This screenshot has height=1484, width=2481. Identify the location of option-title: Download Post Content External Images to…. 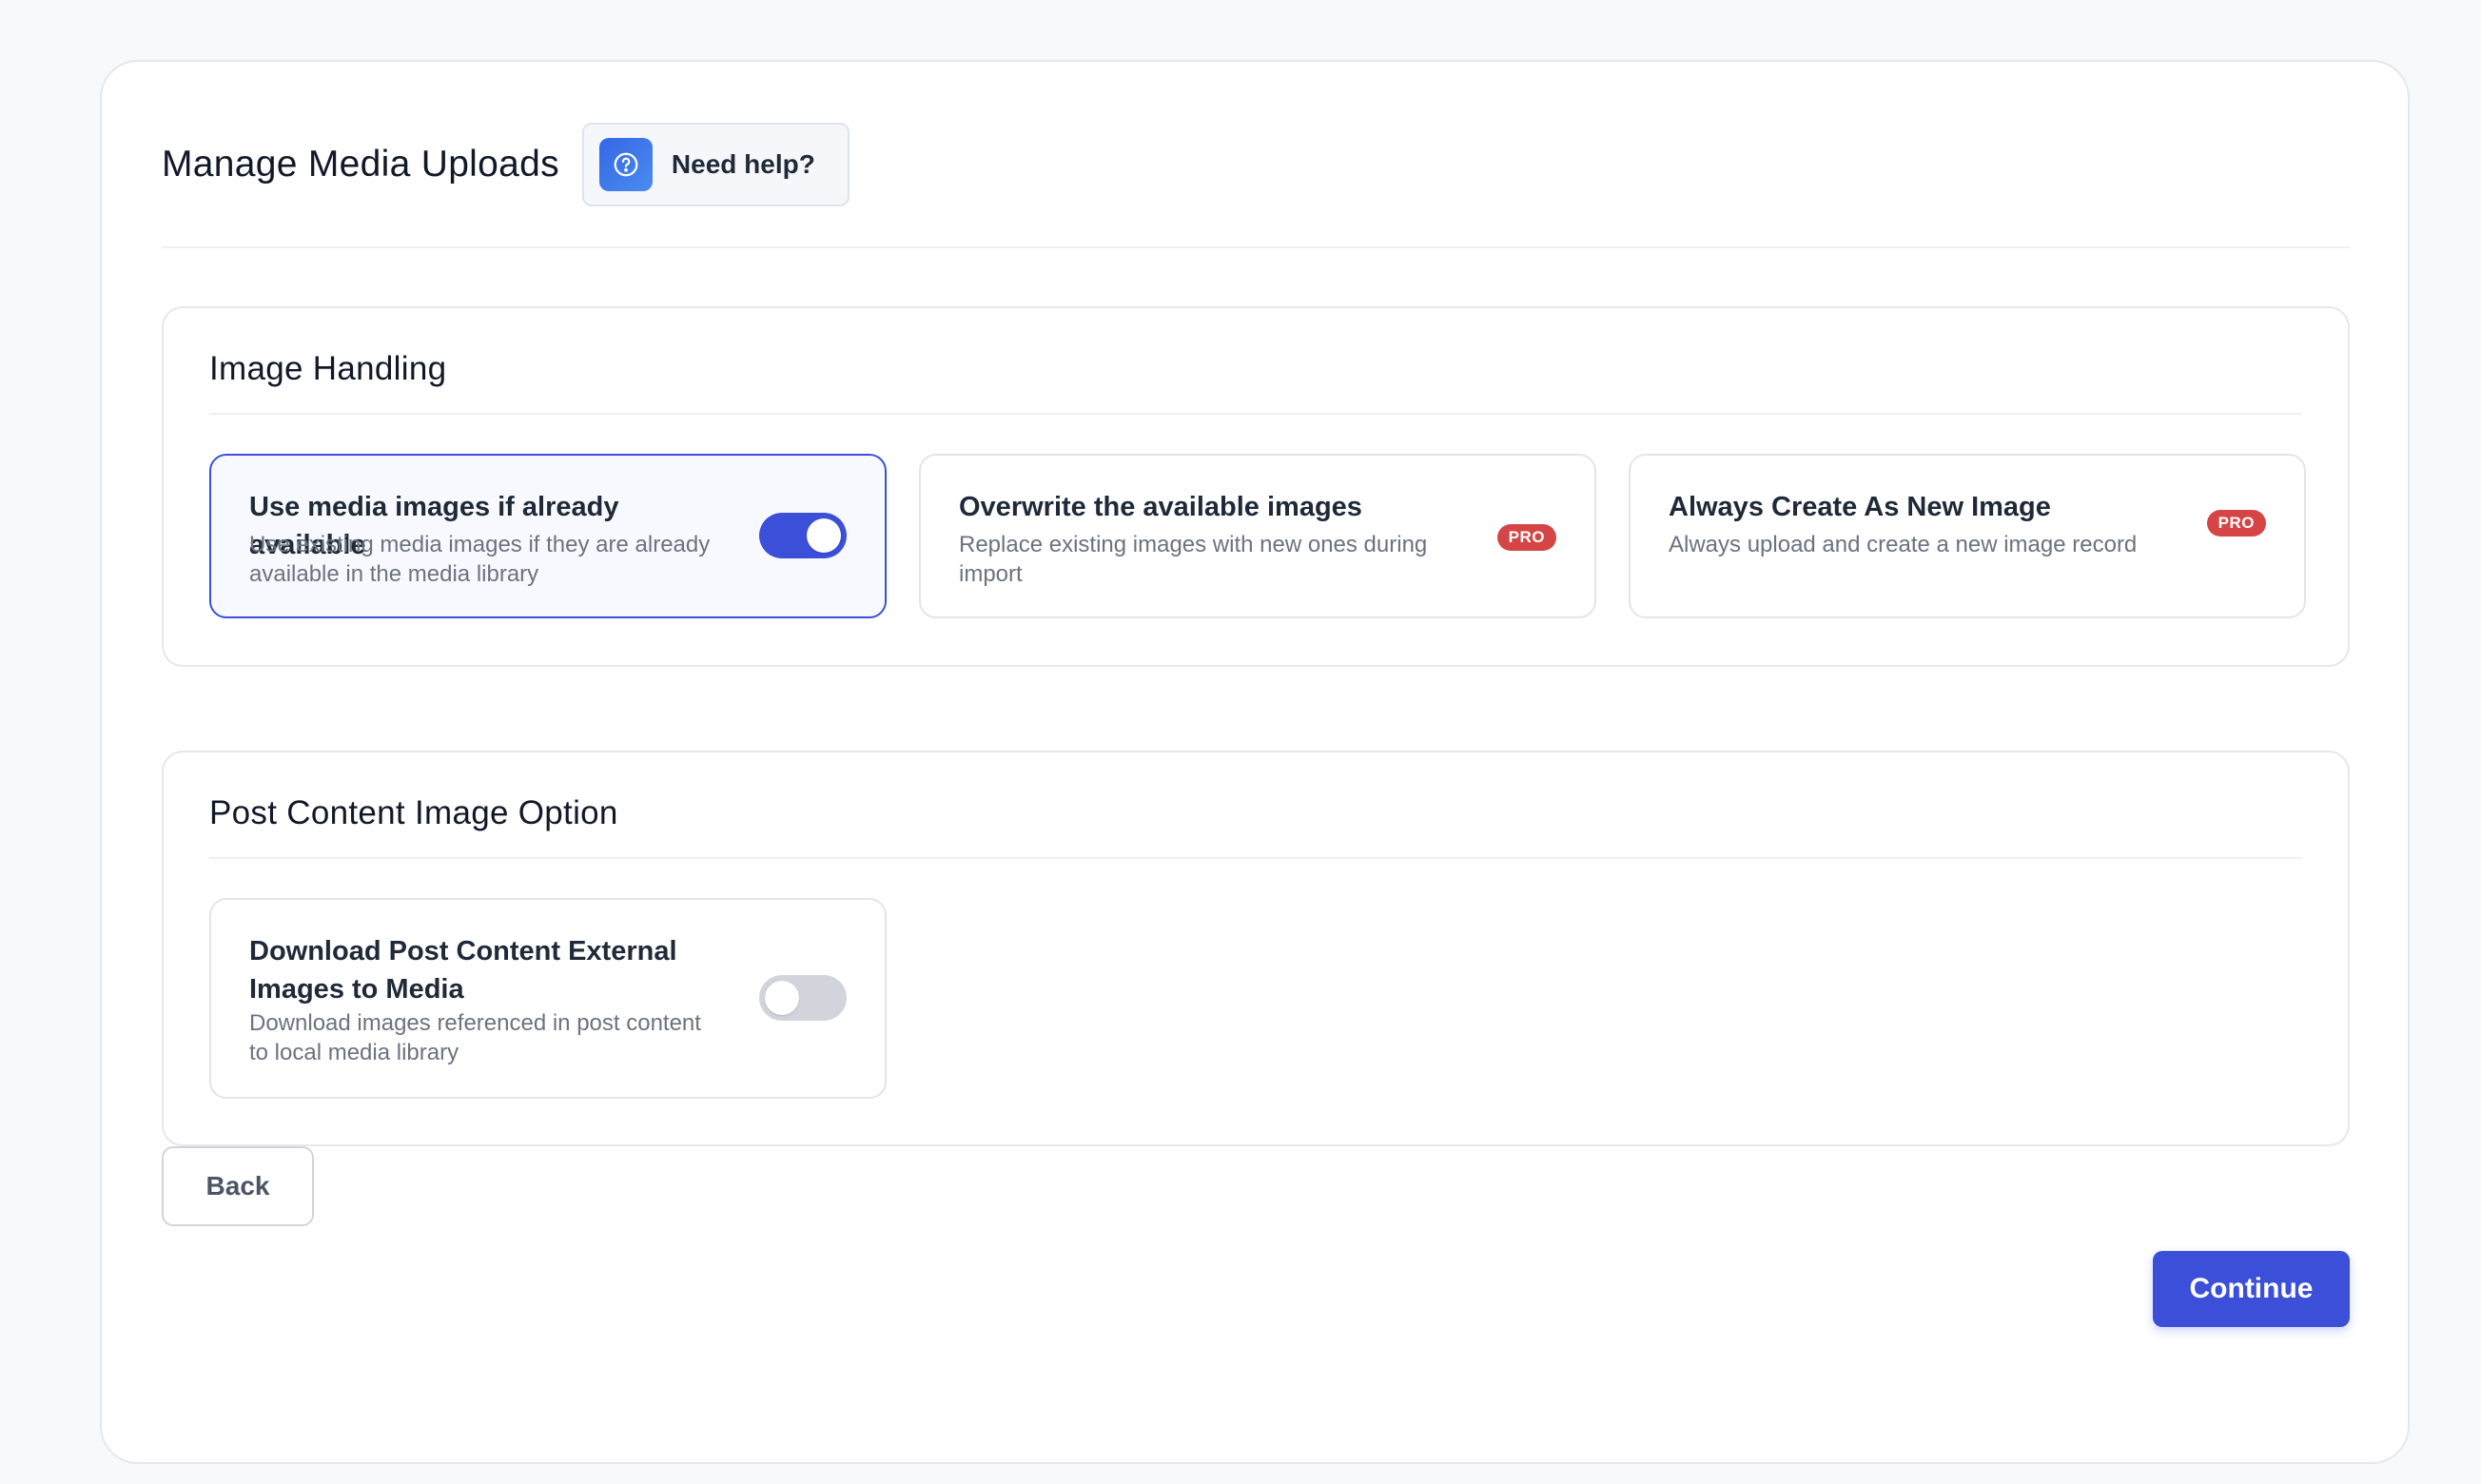
(463, 970).